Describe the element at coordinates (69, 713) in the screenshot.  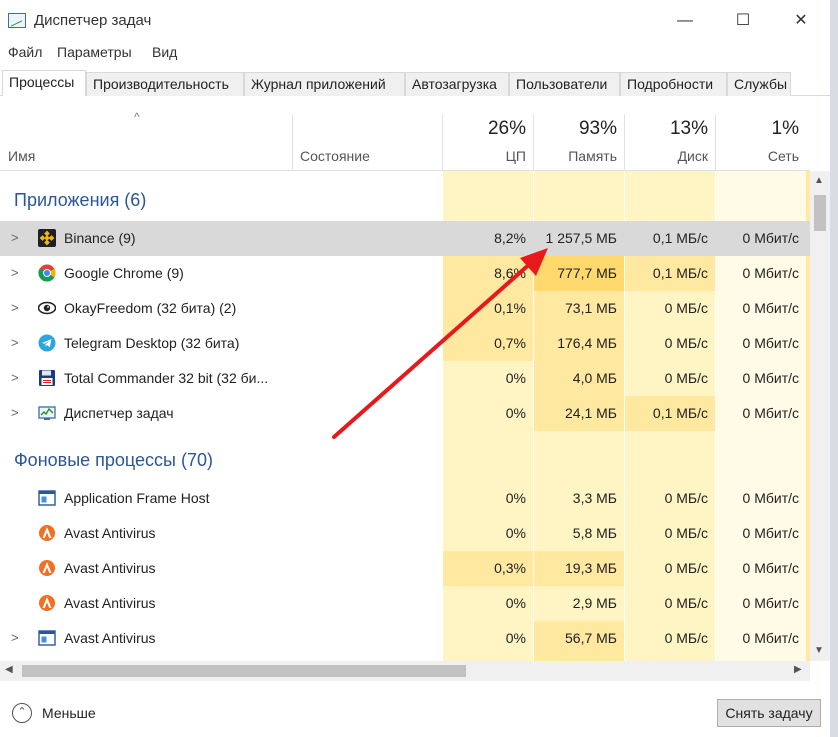
I see `fewer-details-link: Меньше` at that location.